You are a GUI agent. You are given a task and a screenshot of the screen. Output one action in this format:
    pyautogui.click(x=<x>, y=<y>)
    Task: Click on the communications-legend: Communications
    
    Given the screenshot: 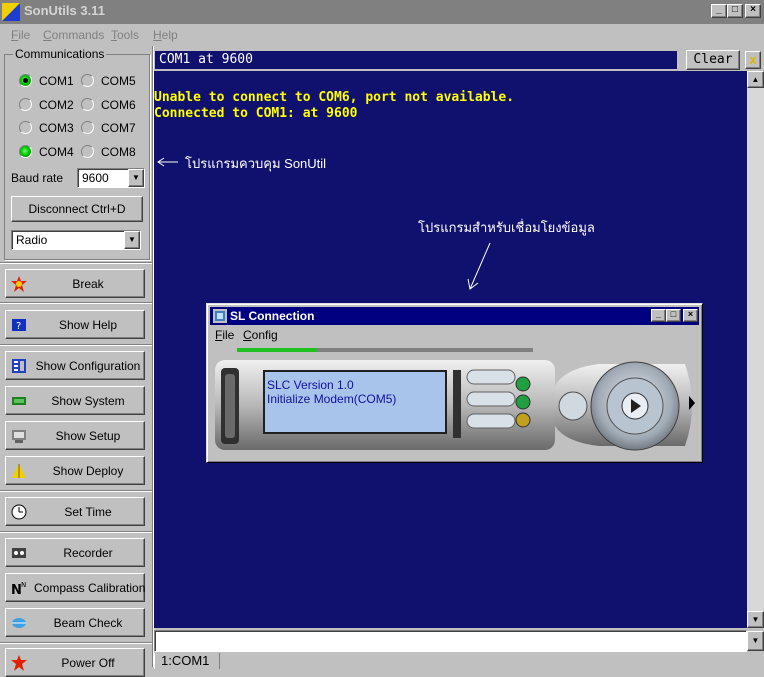 What is the action you would take?
    pyautogui.click(x=60, y=54)
    